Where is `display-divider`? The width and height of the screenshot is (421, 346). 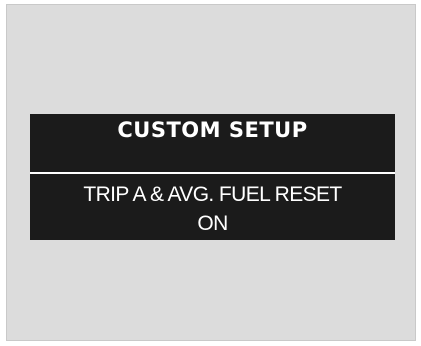 display-divider is located at coordinates (212, 173).